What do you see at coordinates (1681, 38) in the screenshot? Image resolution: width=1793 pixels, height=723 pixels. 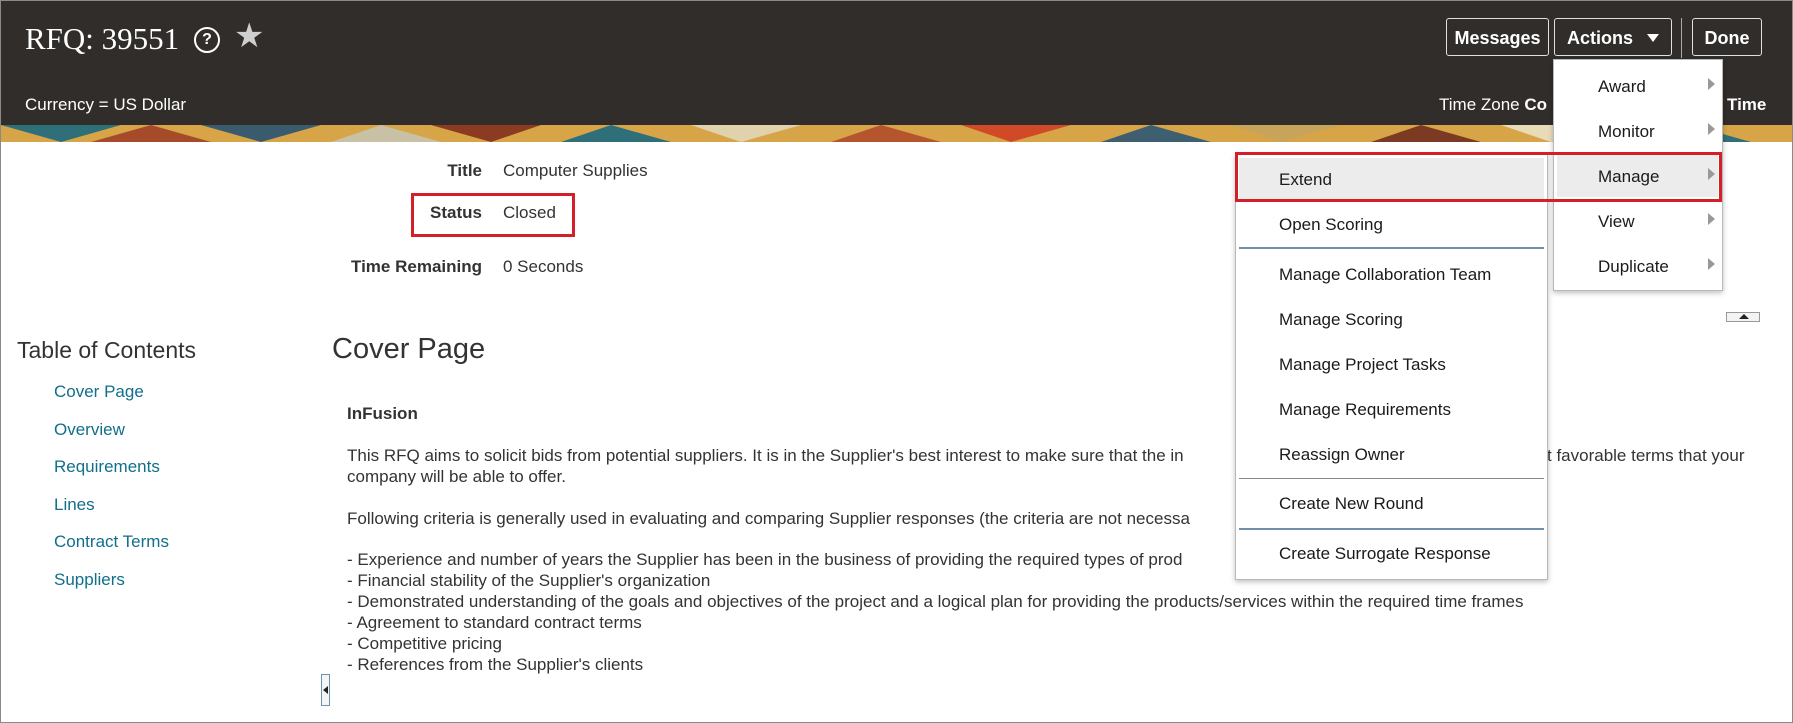 I see `header-divider` at bounding box center [1681, 38].